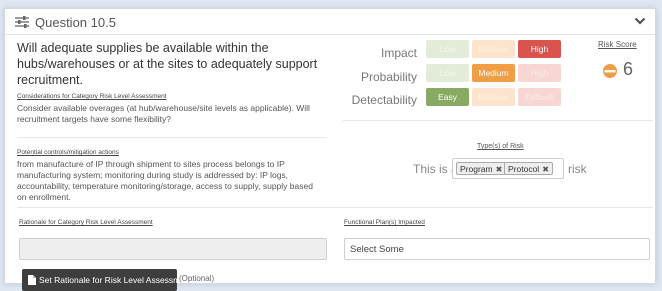 This screenshot has width=662, height=291. Describe the element at coordinates (476, 169) in the screenshot. I see `tag-label: Program` at that location.